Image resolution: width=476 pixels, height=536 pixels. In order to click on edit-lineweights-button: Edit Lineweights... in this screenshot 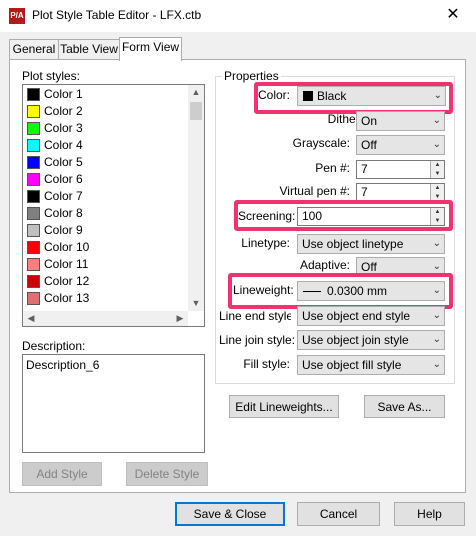, I will do `click(284, 406)`.